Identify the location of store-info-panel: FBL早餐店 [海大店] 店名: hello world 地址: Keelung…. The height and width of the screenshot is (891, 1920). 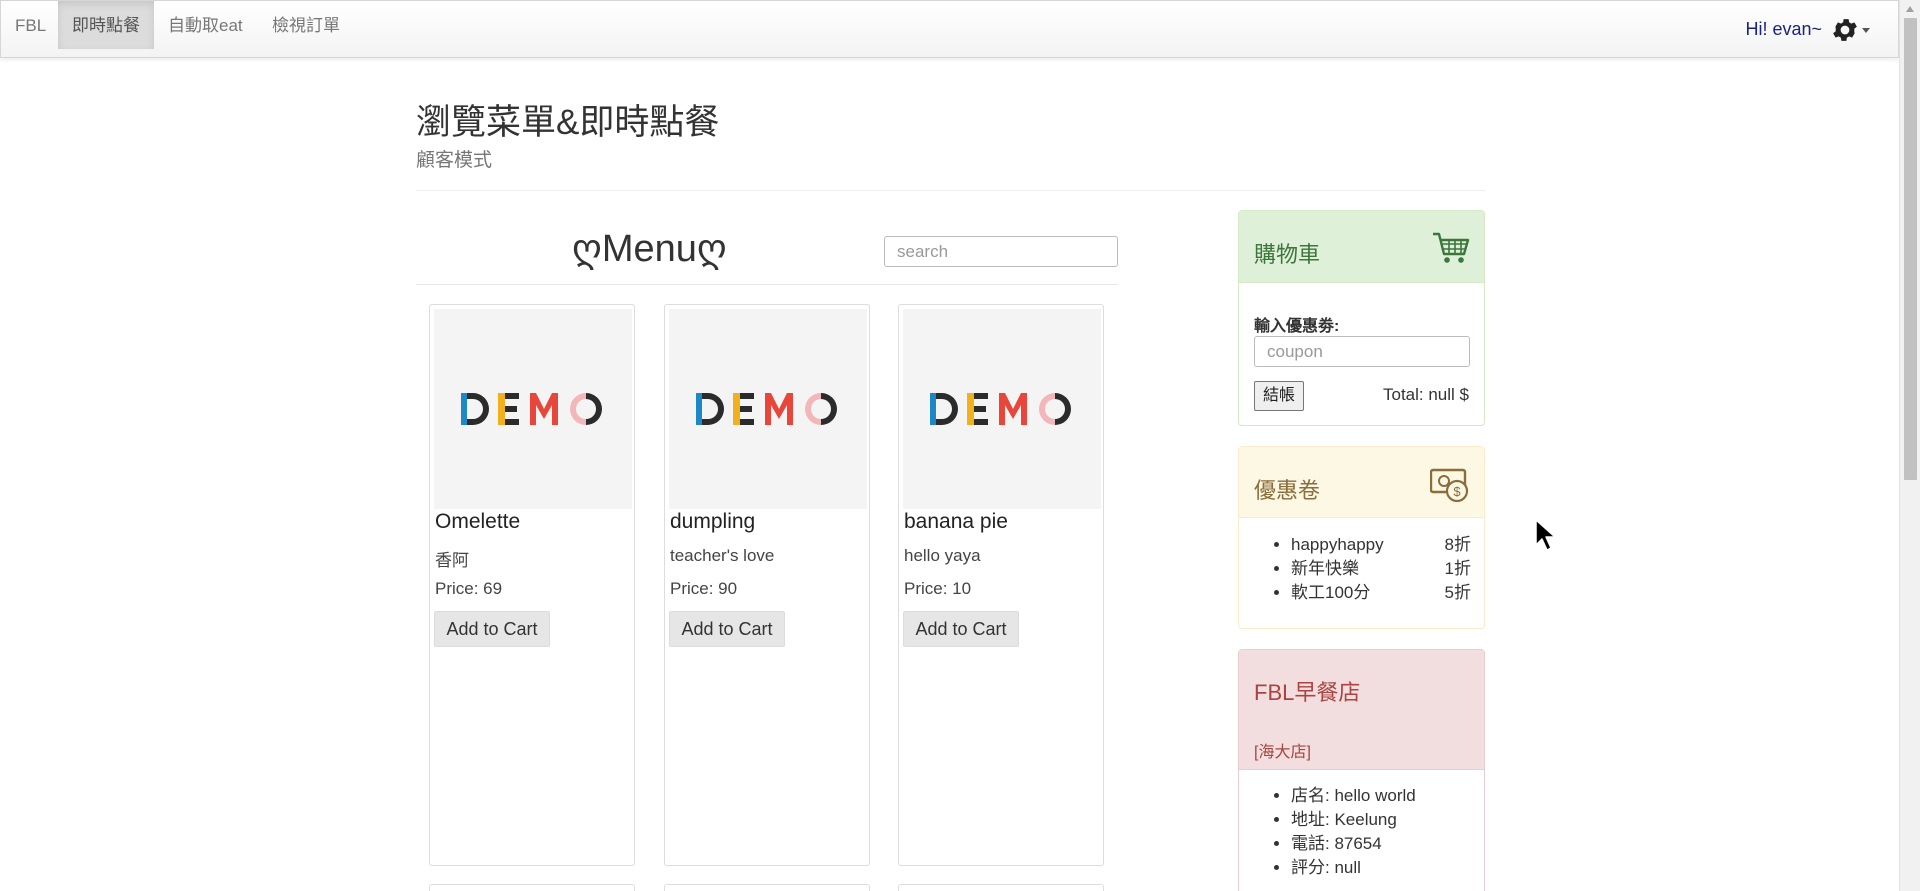
(1361, 770).